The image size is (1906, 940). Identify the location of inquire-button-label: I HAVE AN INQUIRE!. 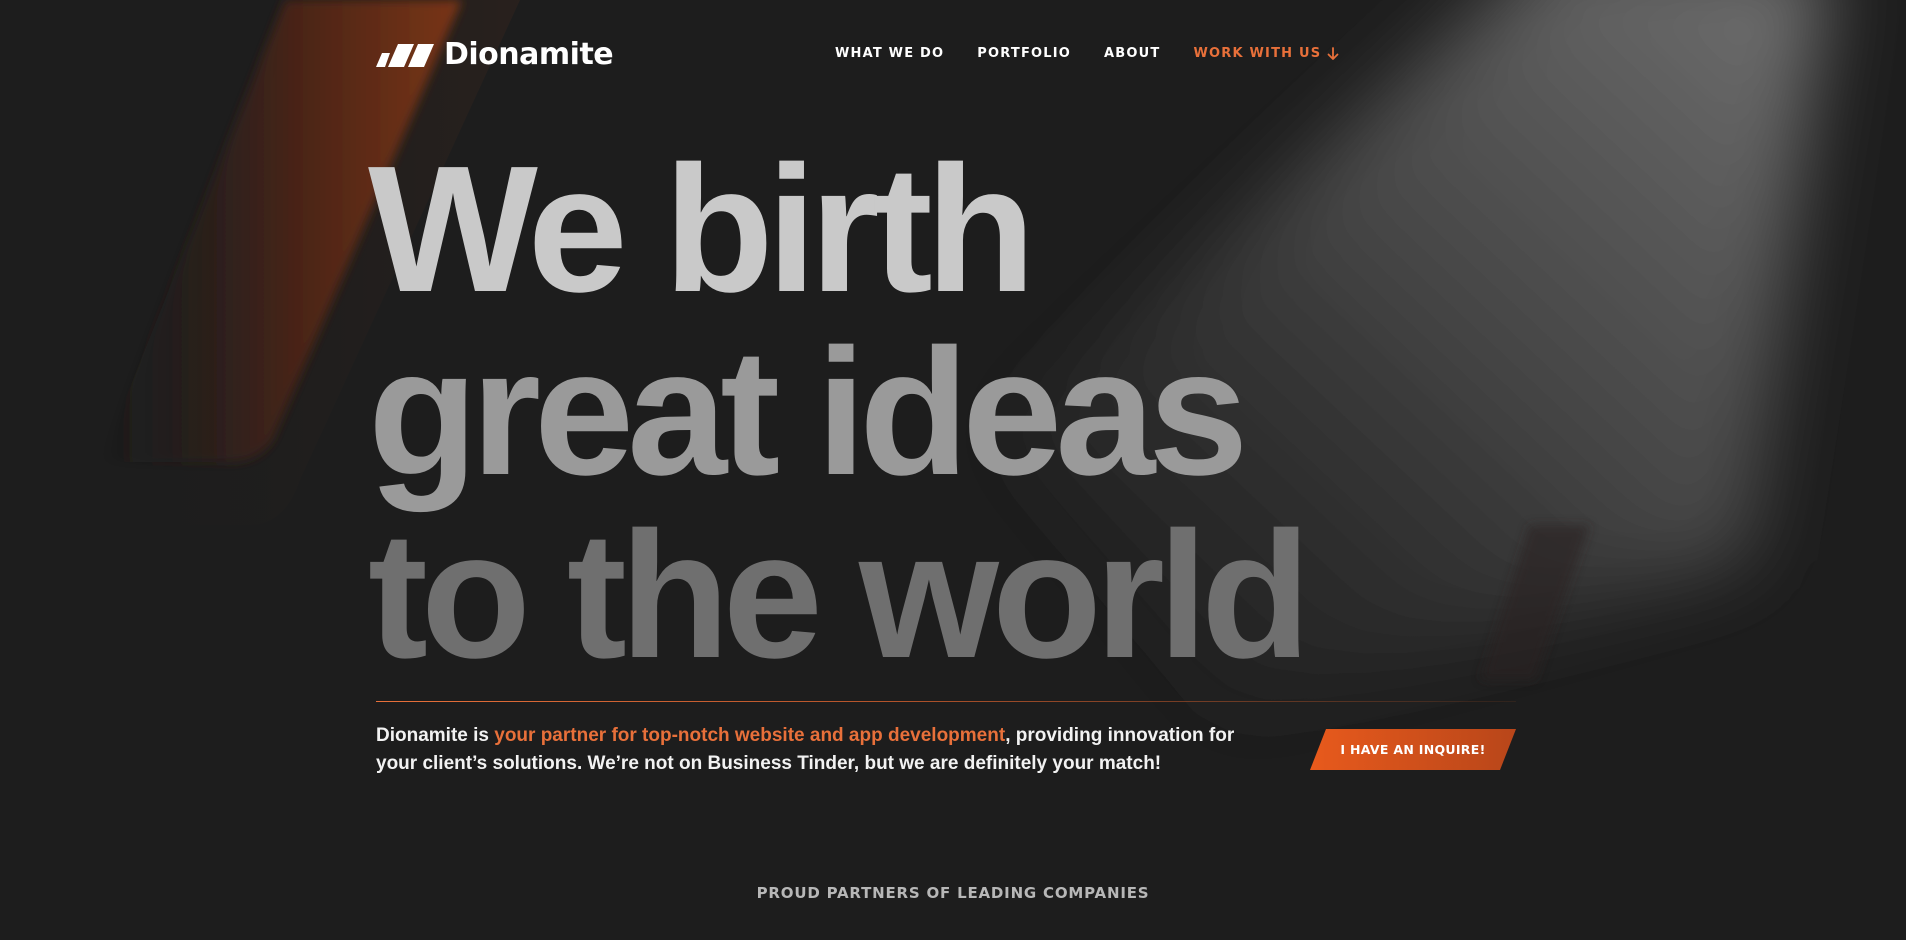
(1413, 749).